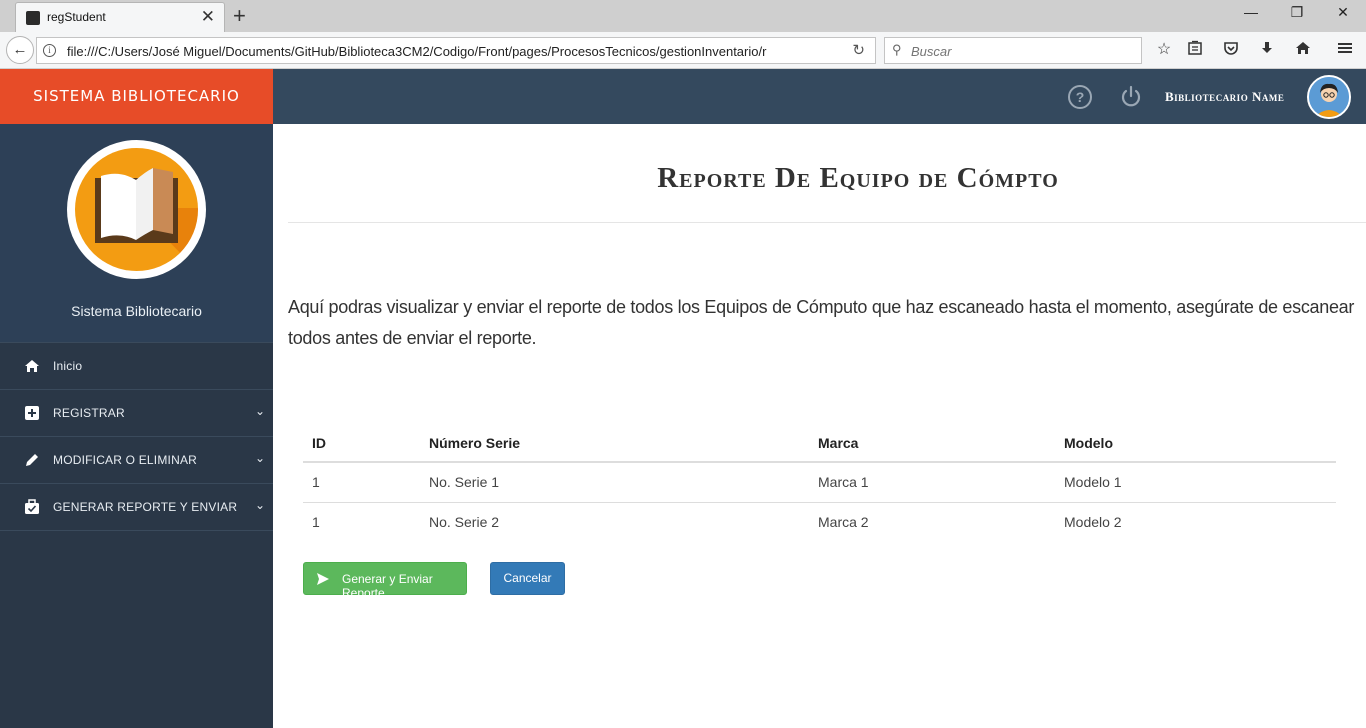 The width and height of the screenshot is (1366, 728). I want to click on reload-icon: ↻, so click(858, 50).